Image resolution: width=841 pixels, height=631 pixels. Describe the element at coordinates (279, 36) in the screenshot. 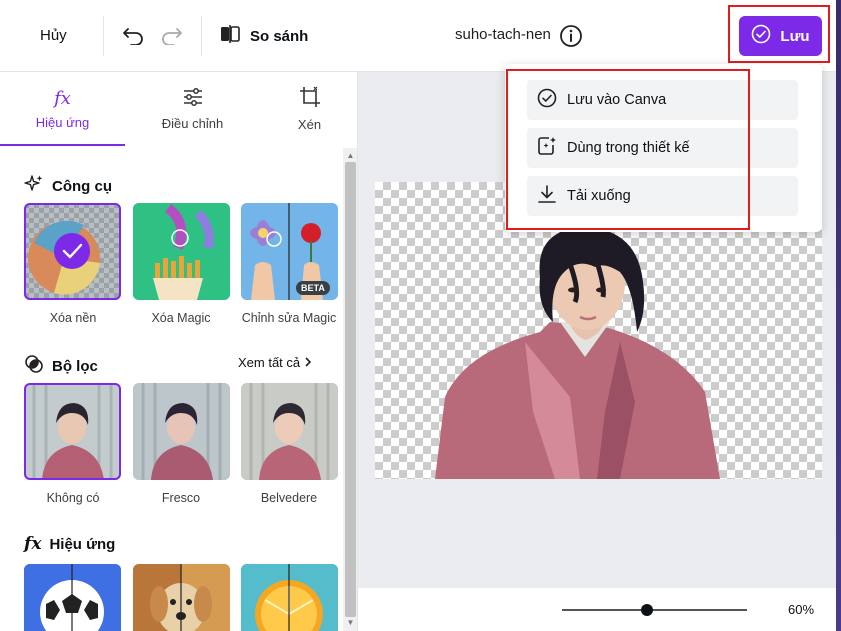

I see `compare-label: So sánh` at that location.